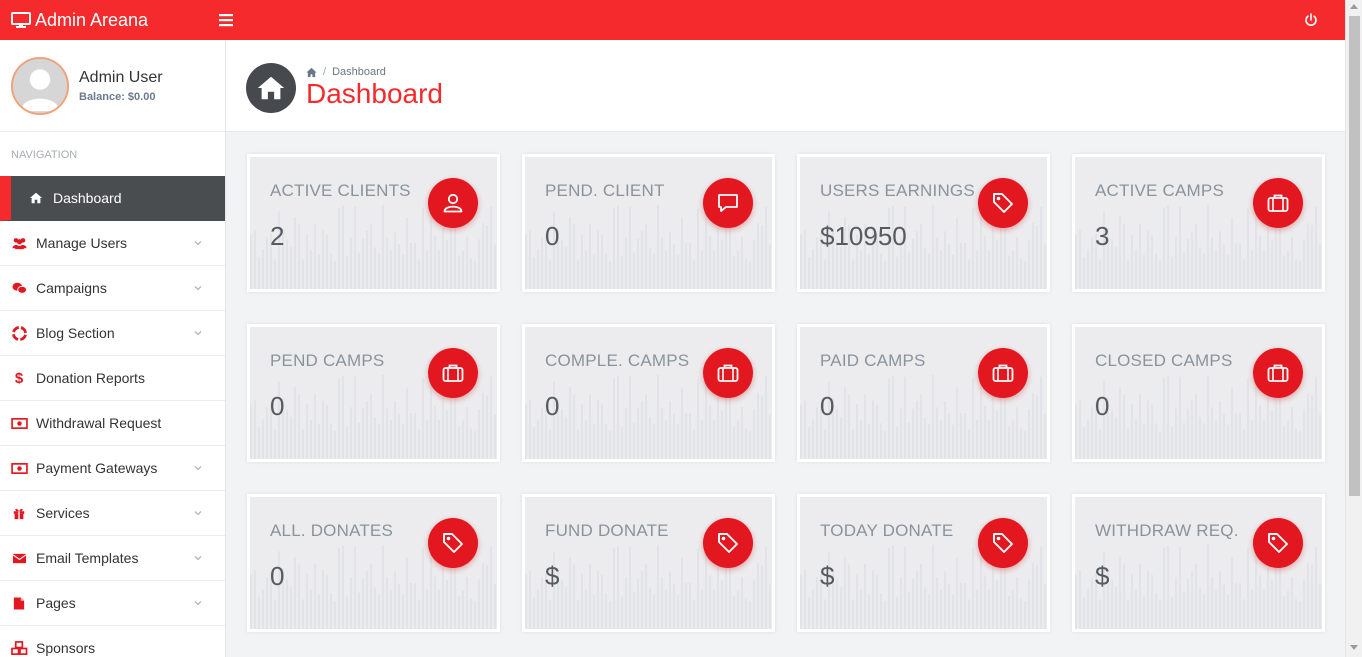 This screenshot has height=657, width=1362. I want to click on user-icon, so click(453, 203).